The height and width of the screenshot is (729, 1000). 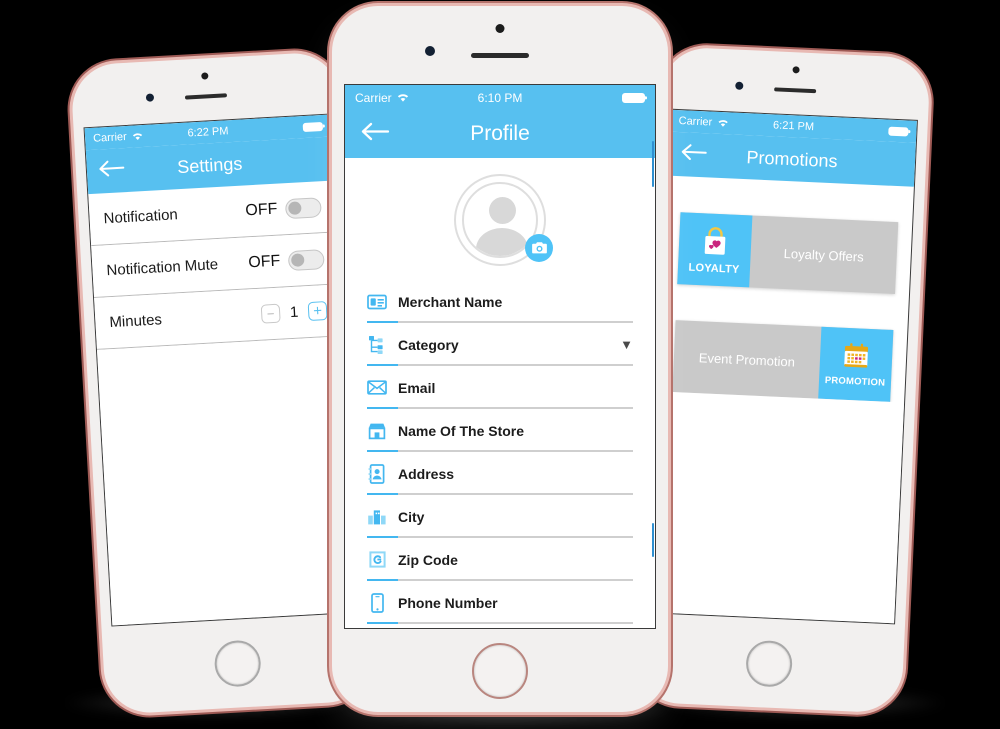 What do you see at coordinates (626, 344) in the screenshot?
I see `chevron-down-icon: ▼` at bounding box center [626, 344].